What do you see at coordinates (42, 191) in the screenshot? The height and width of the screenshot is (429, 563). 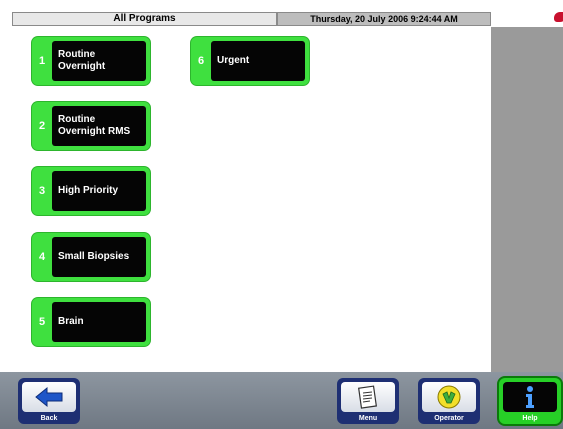 I see `program-number: 3` at bounding box center [42, 191].